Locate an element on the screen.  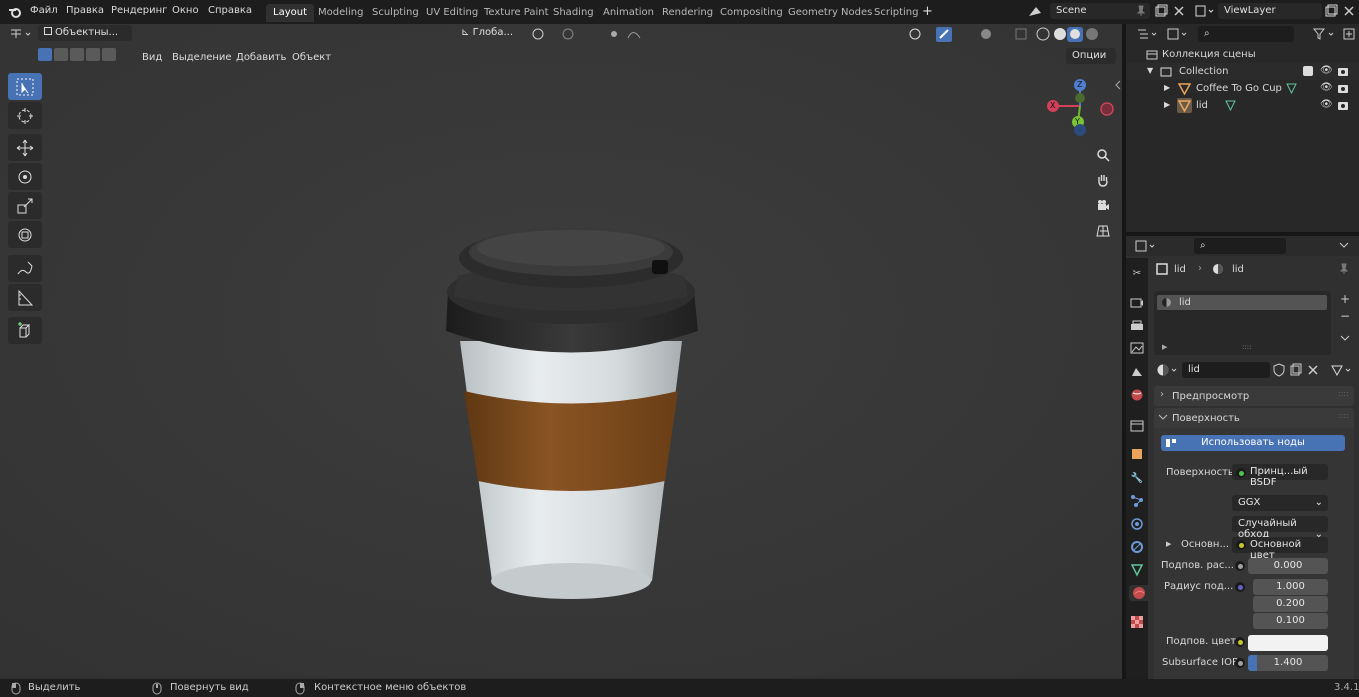
scale-tool is located at coordinates (25, 205).